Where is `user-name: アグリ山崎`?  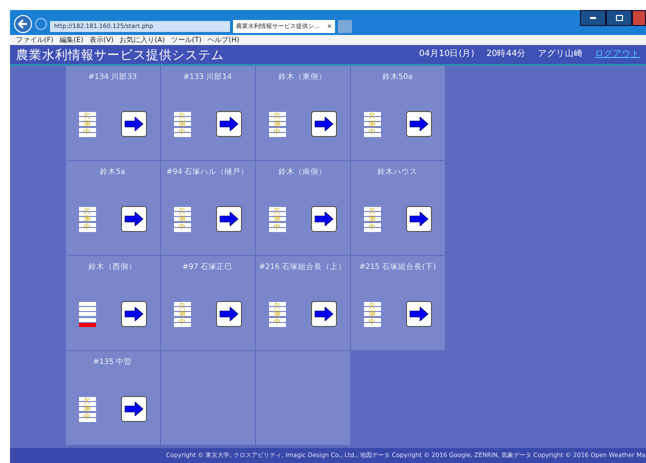 user-name: アグリ山崎 is located at coordinates (560, 54).